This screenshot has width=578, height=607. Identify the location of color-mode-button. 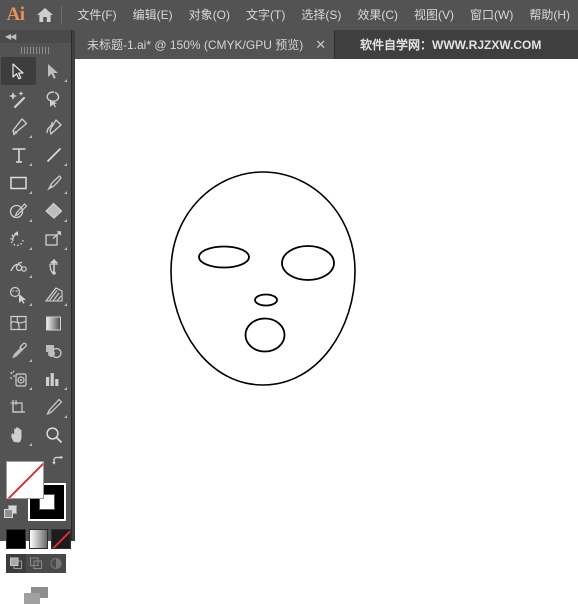
(16, 539).